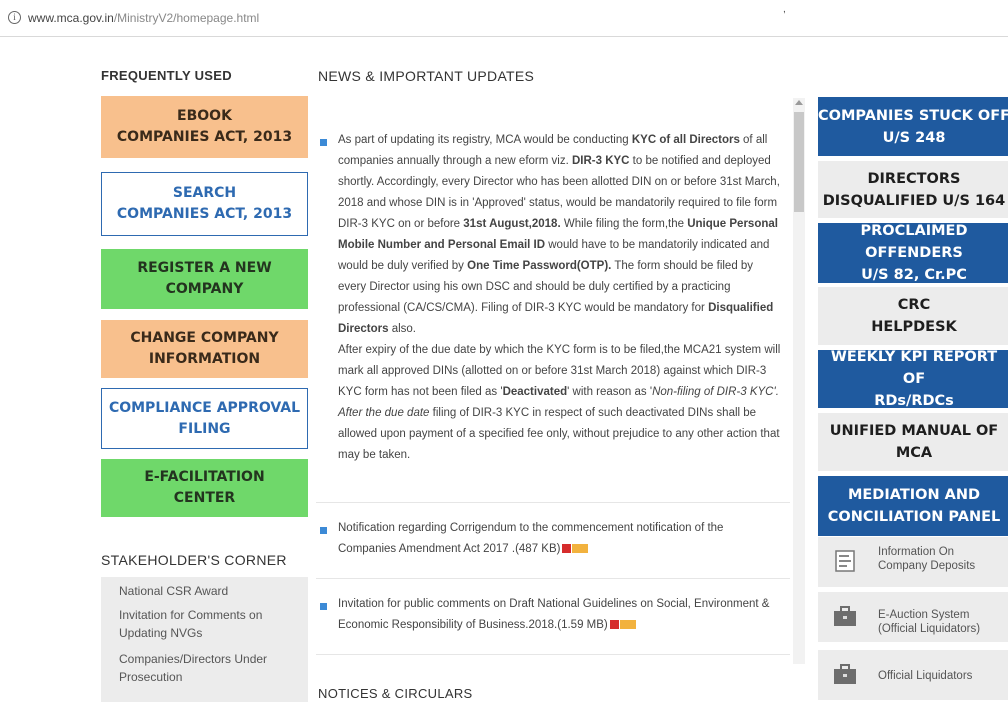  What do you see at coordinates (194, 560) in the screenshot?
I see `stakeholders-corner-title: STAKEHOLDER'S CORNER` at bounding box center [194, 560].